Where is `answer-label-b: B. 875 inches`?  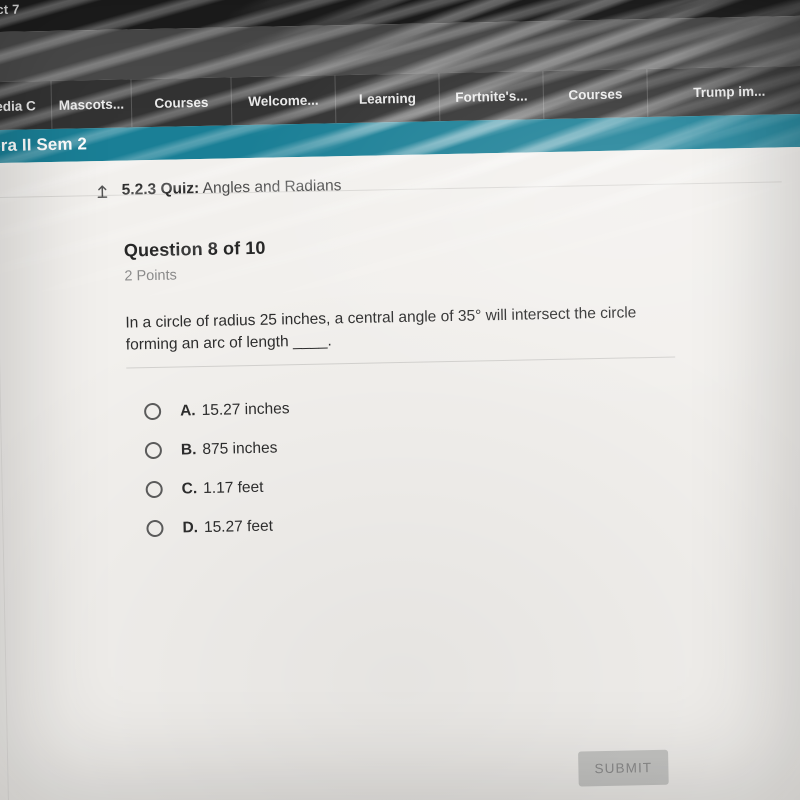 answer-label-b: B. 875 inches is located at coordinates (229, 449).